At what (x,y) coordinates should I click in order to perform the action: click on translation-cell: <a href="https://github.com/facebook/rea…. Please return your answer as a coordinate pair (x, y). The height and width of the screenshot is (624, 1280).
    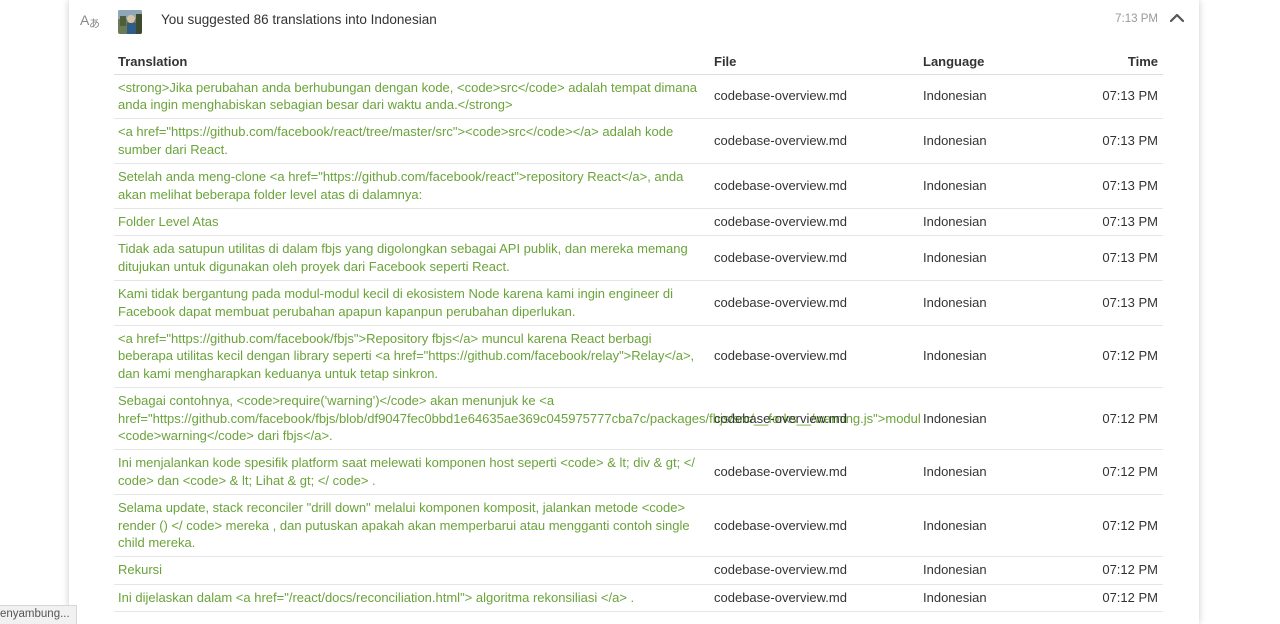
    Looking at the image, I should click on (412, 141).